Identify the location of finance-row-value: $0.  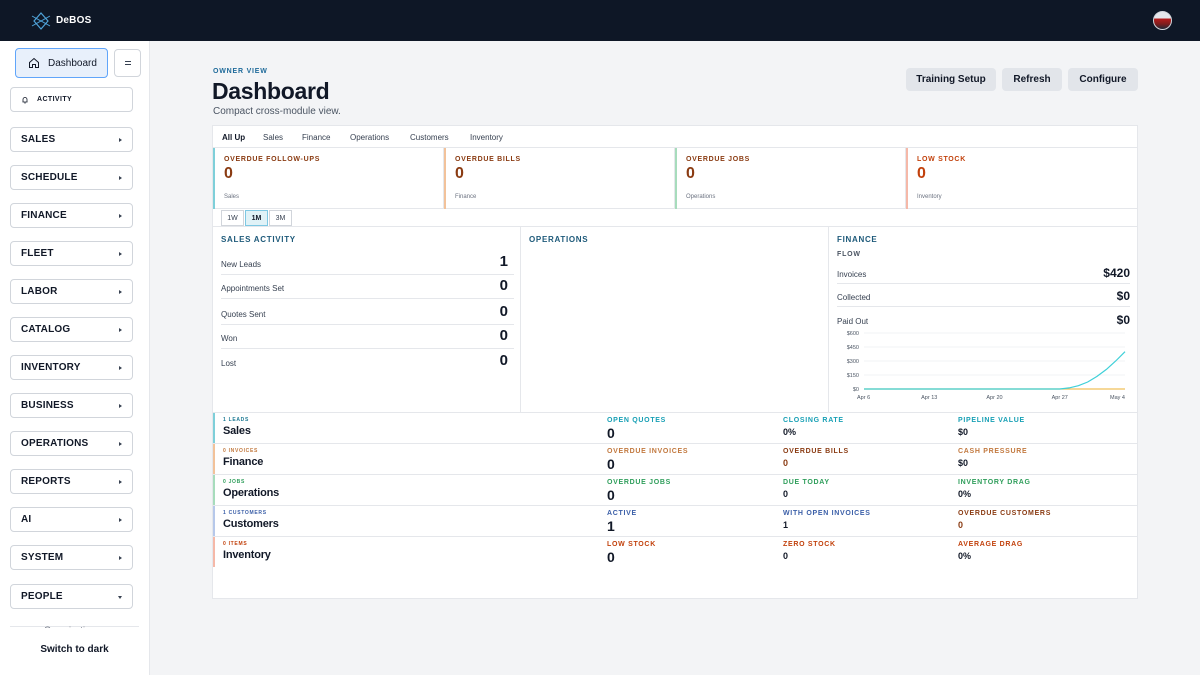
(1123, 320).